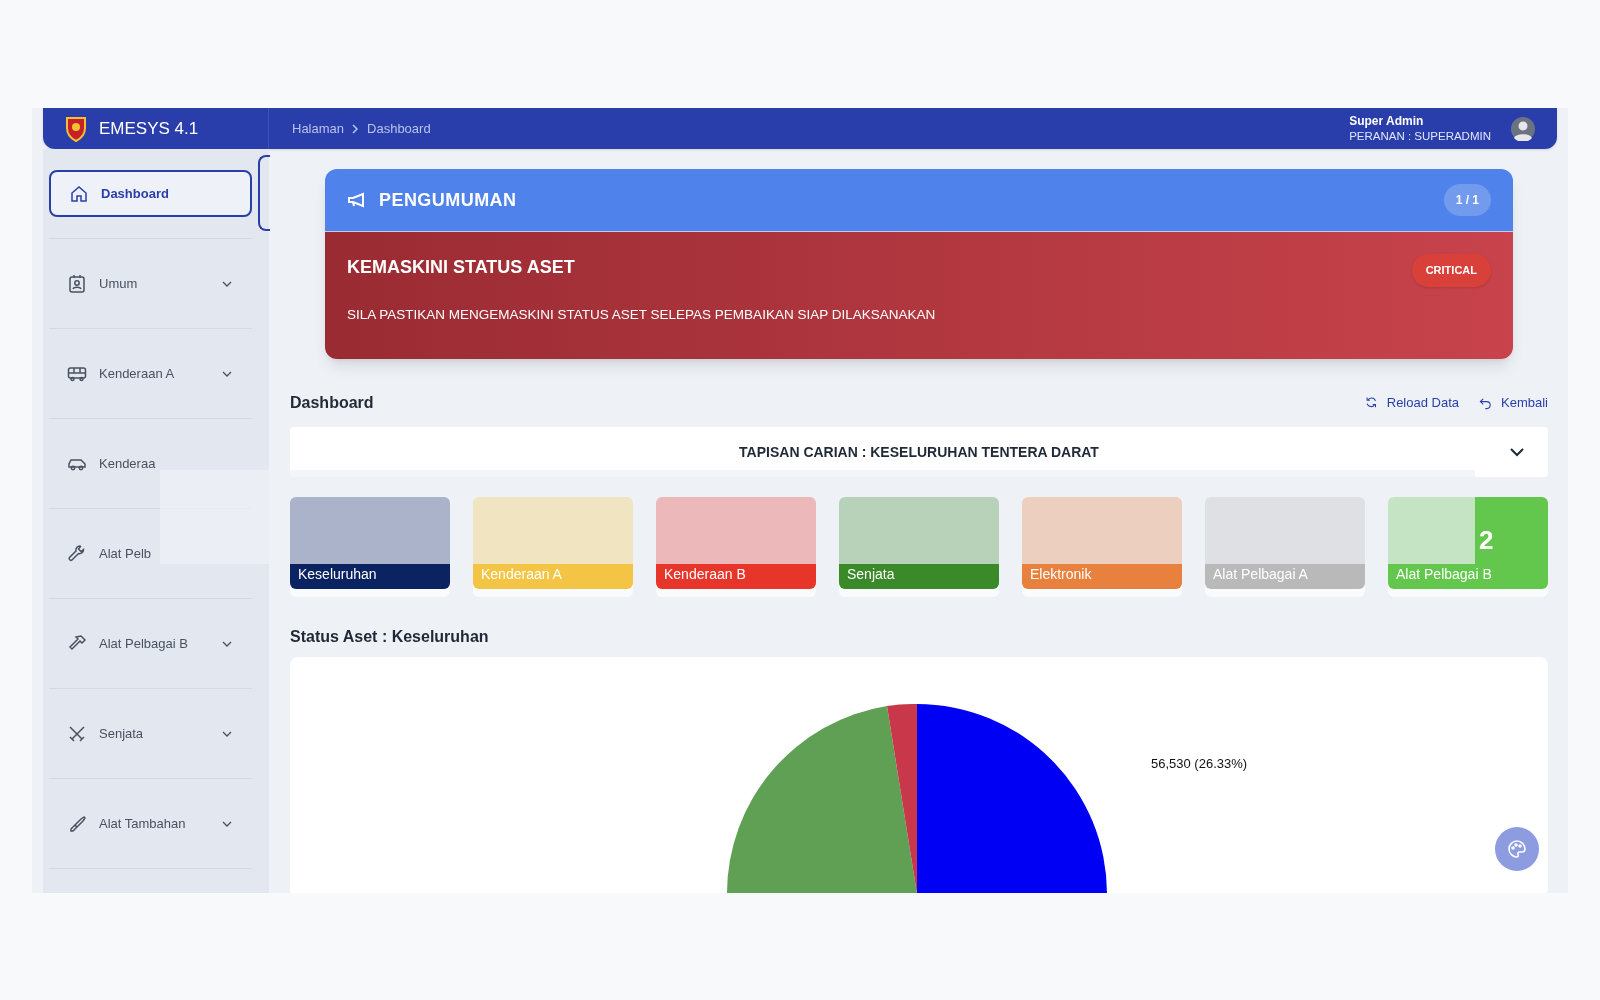  What do you see at coordinates (332, 403) in the screenshot?
I see `section-title: Dashboard` at bounding box center [332, 403].